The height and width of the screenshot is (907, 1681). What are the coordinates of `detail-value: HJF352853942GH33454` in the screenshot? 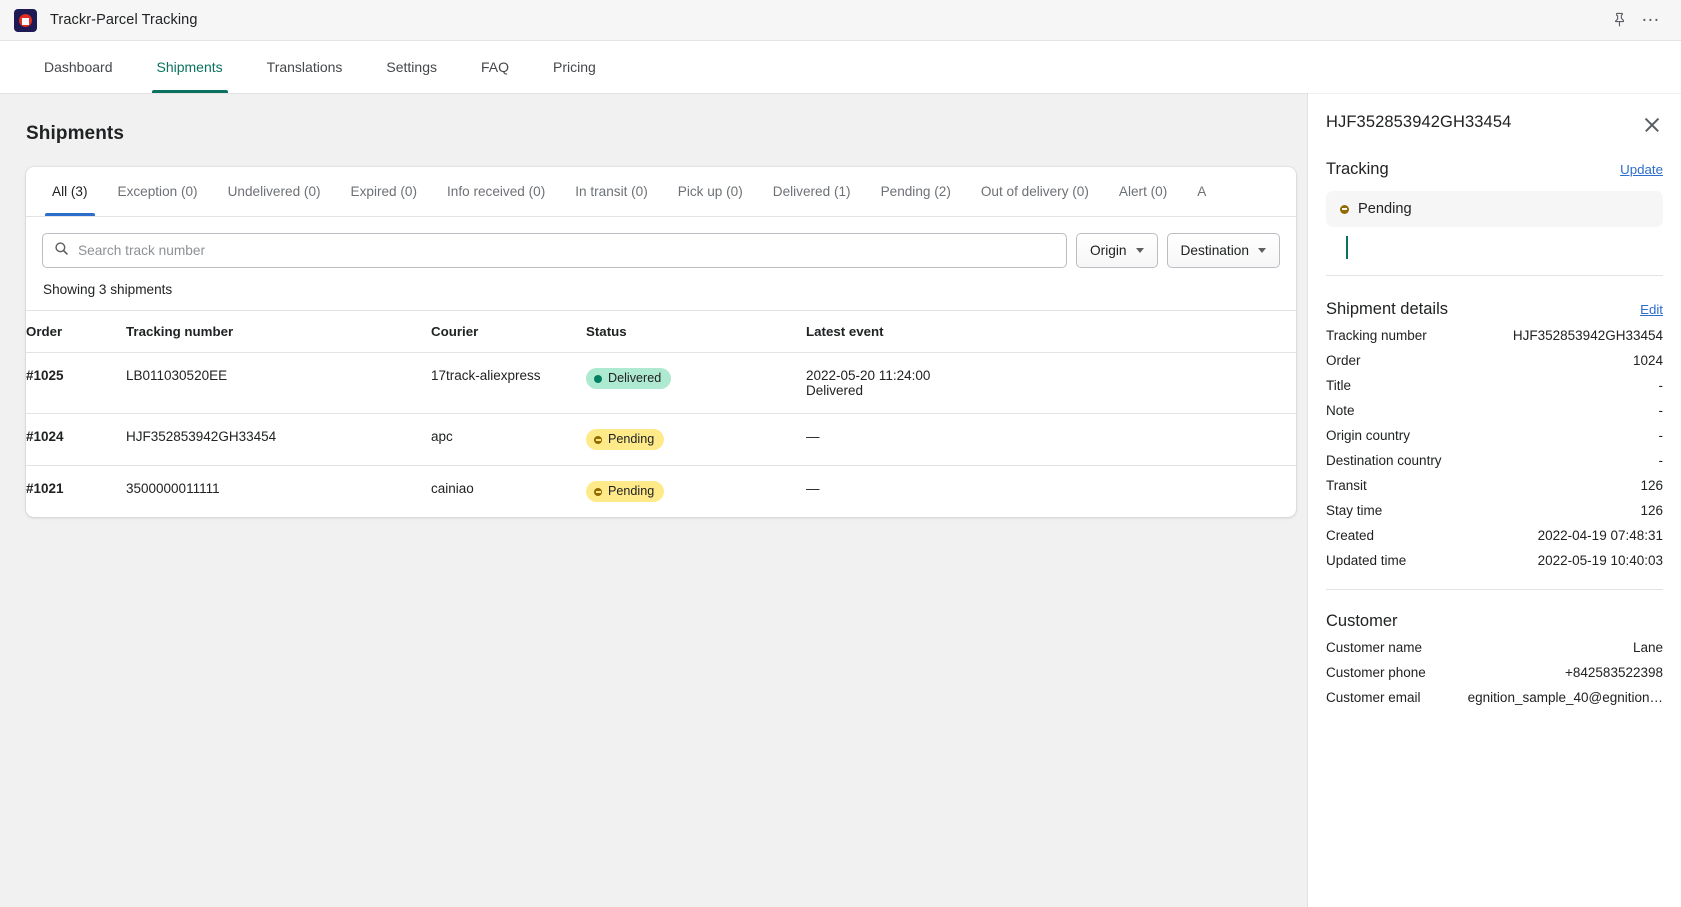 It's located at (1587, 335).